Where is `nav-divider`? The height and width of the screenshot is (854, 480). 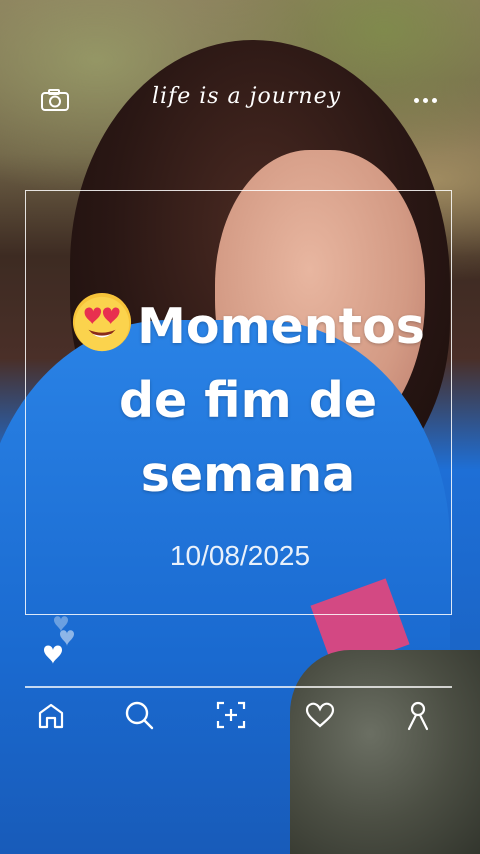 nav-divider is located at coordinates (238, 687).